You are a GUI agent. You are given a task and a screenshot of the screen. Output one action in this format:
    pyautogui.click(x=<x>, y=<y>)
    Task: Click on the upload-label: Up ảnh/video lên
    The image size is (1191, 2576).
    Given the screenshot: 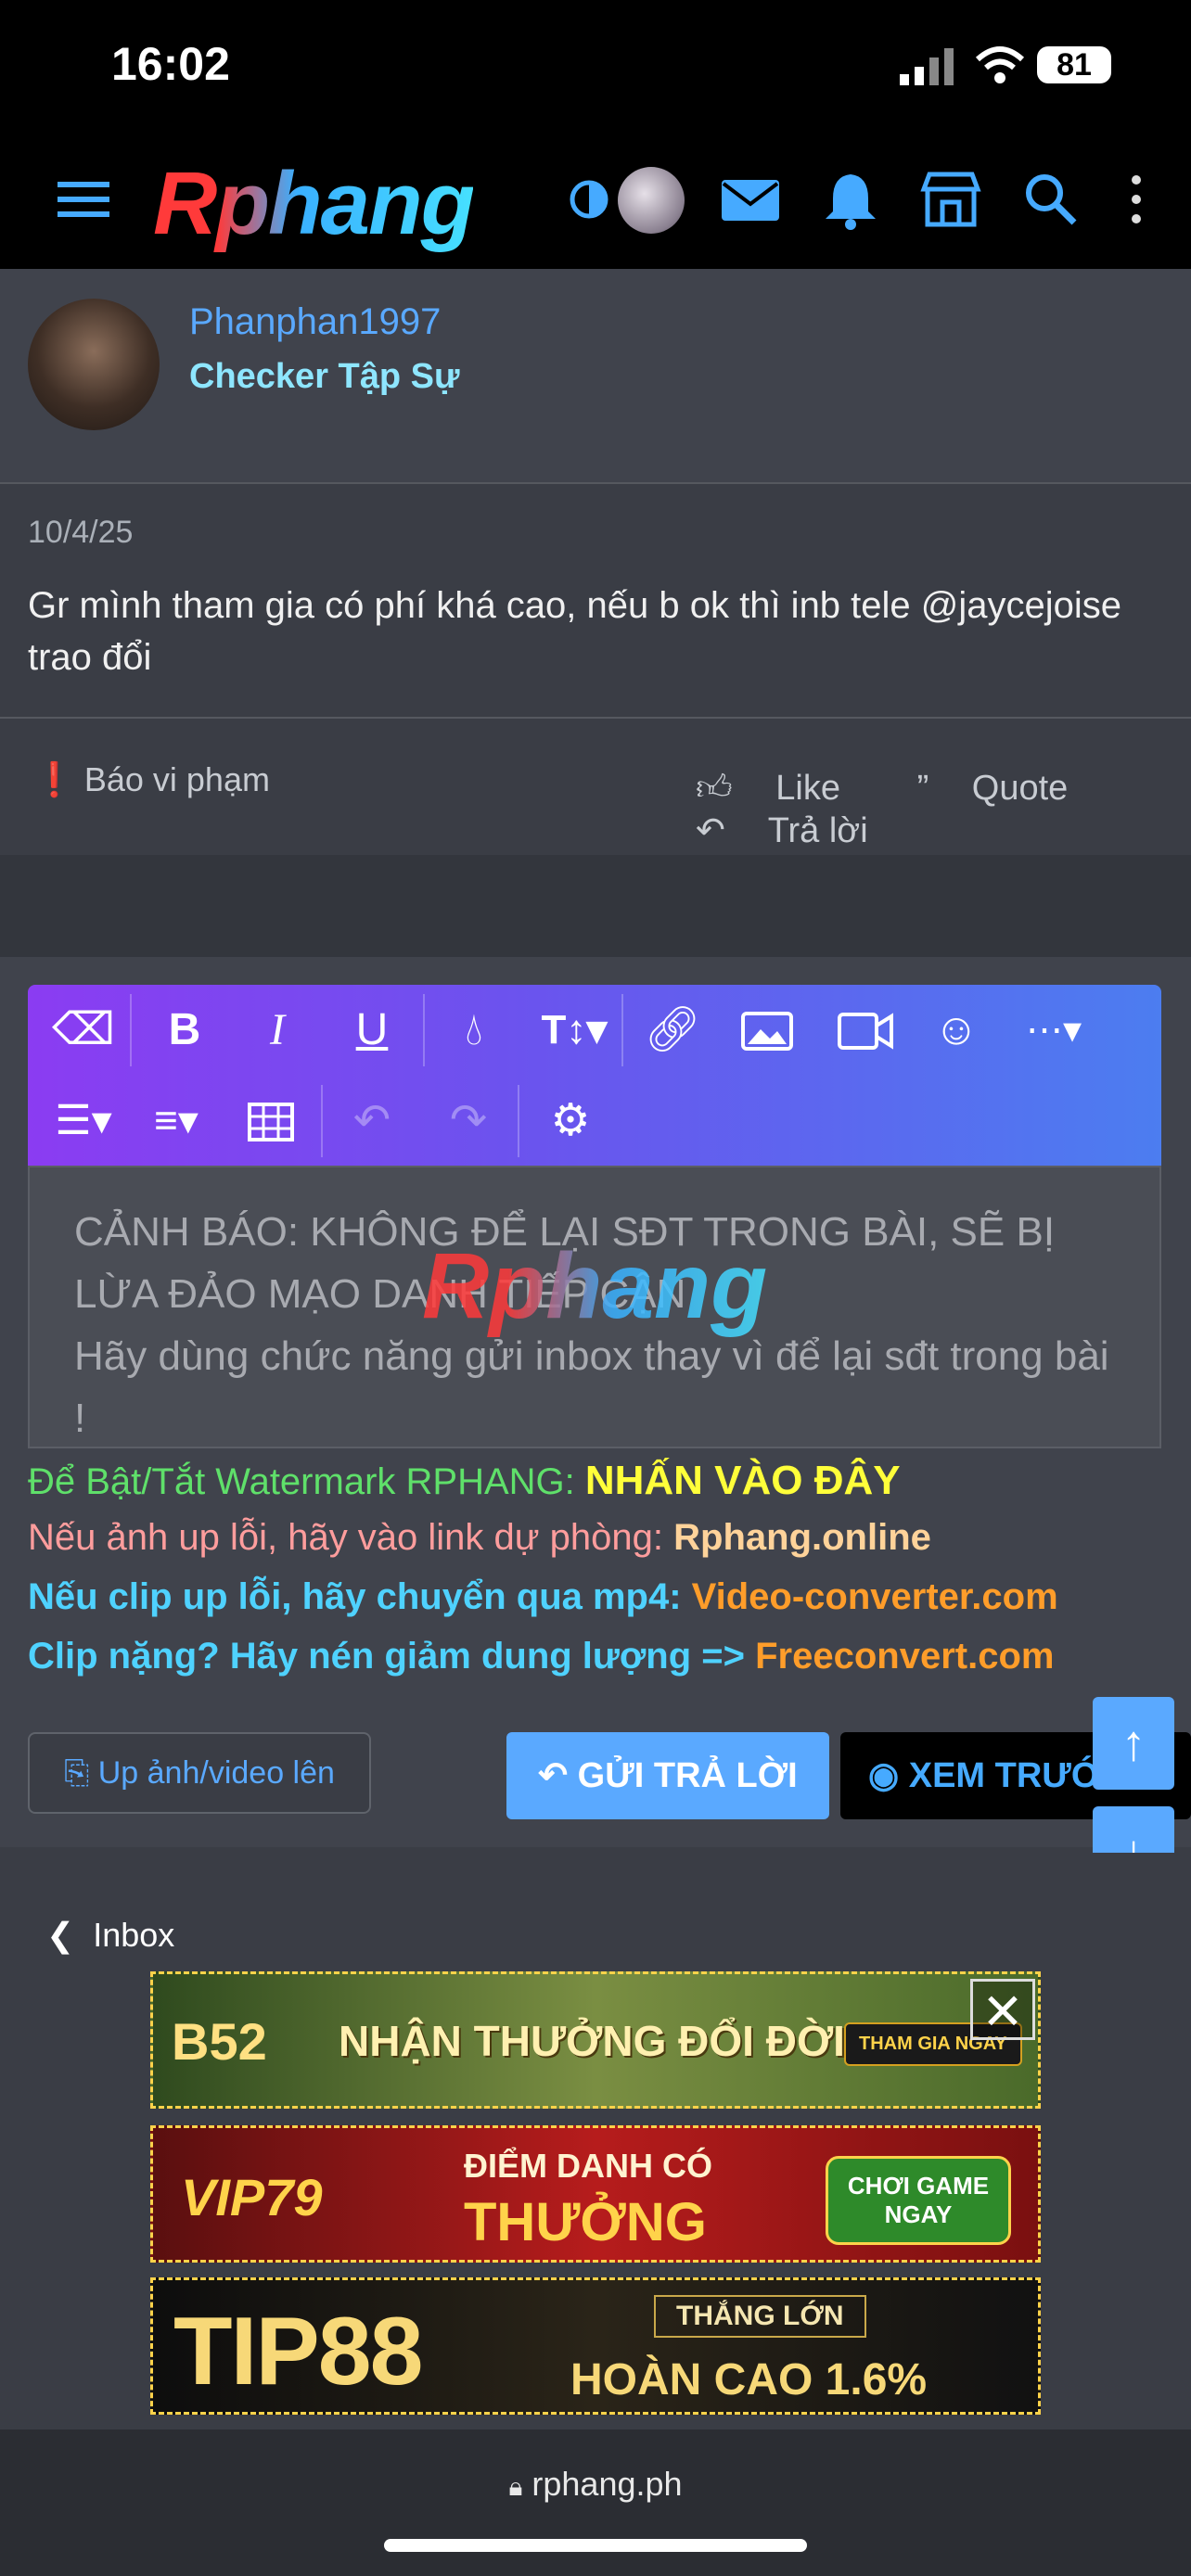 What is the action you would take?
    pyautogui.click(x=216, y=1773)
    